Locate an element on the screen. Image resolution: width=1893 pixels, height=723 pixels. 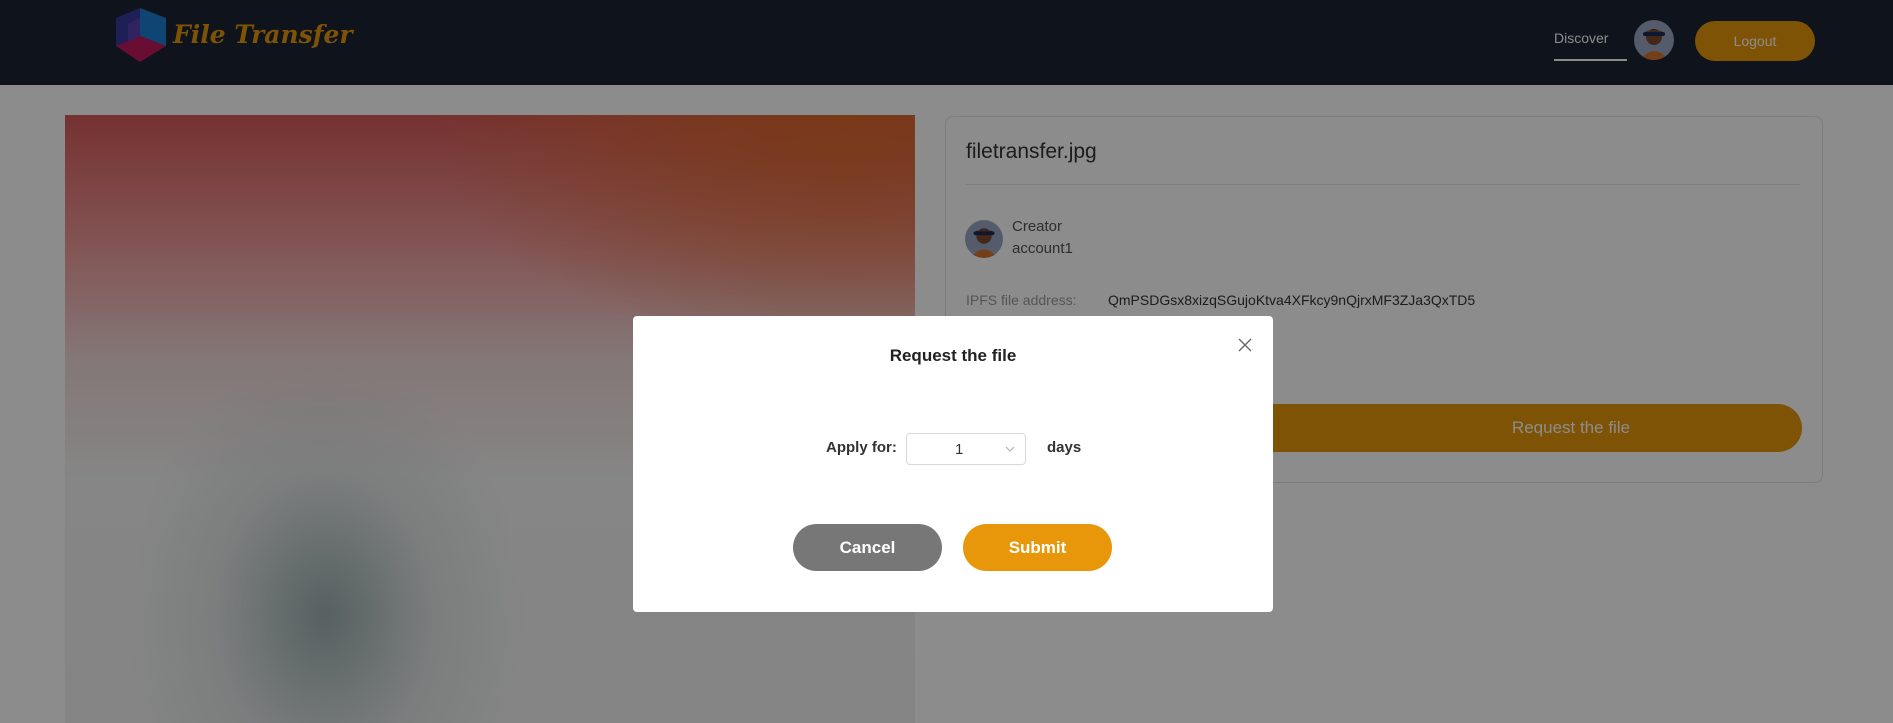
days-unit-label: days is located at coordinates (1064, 447).